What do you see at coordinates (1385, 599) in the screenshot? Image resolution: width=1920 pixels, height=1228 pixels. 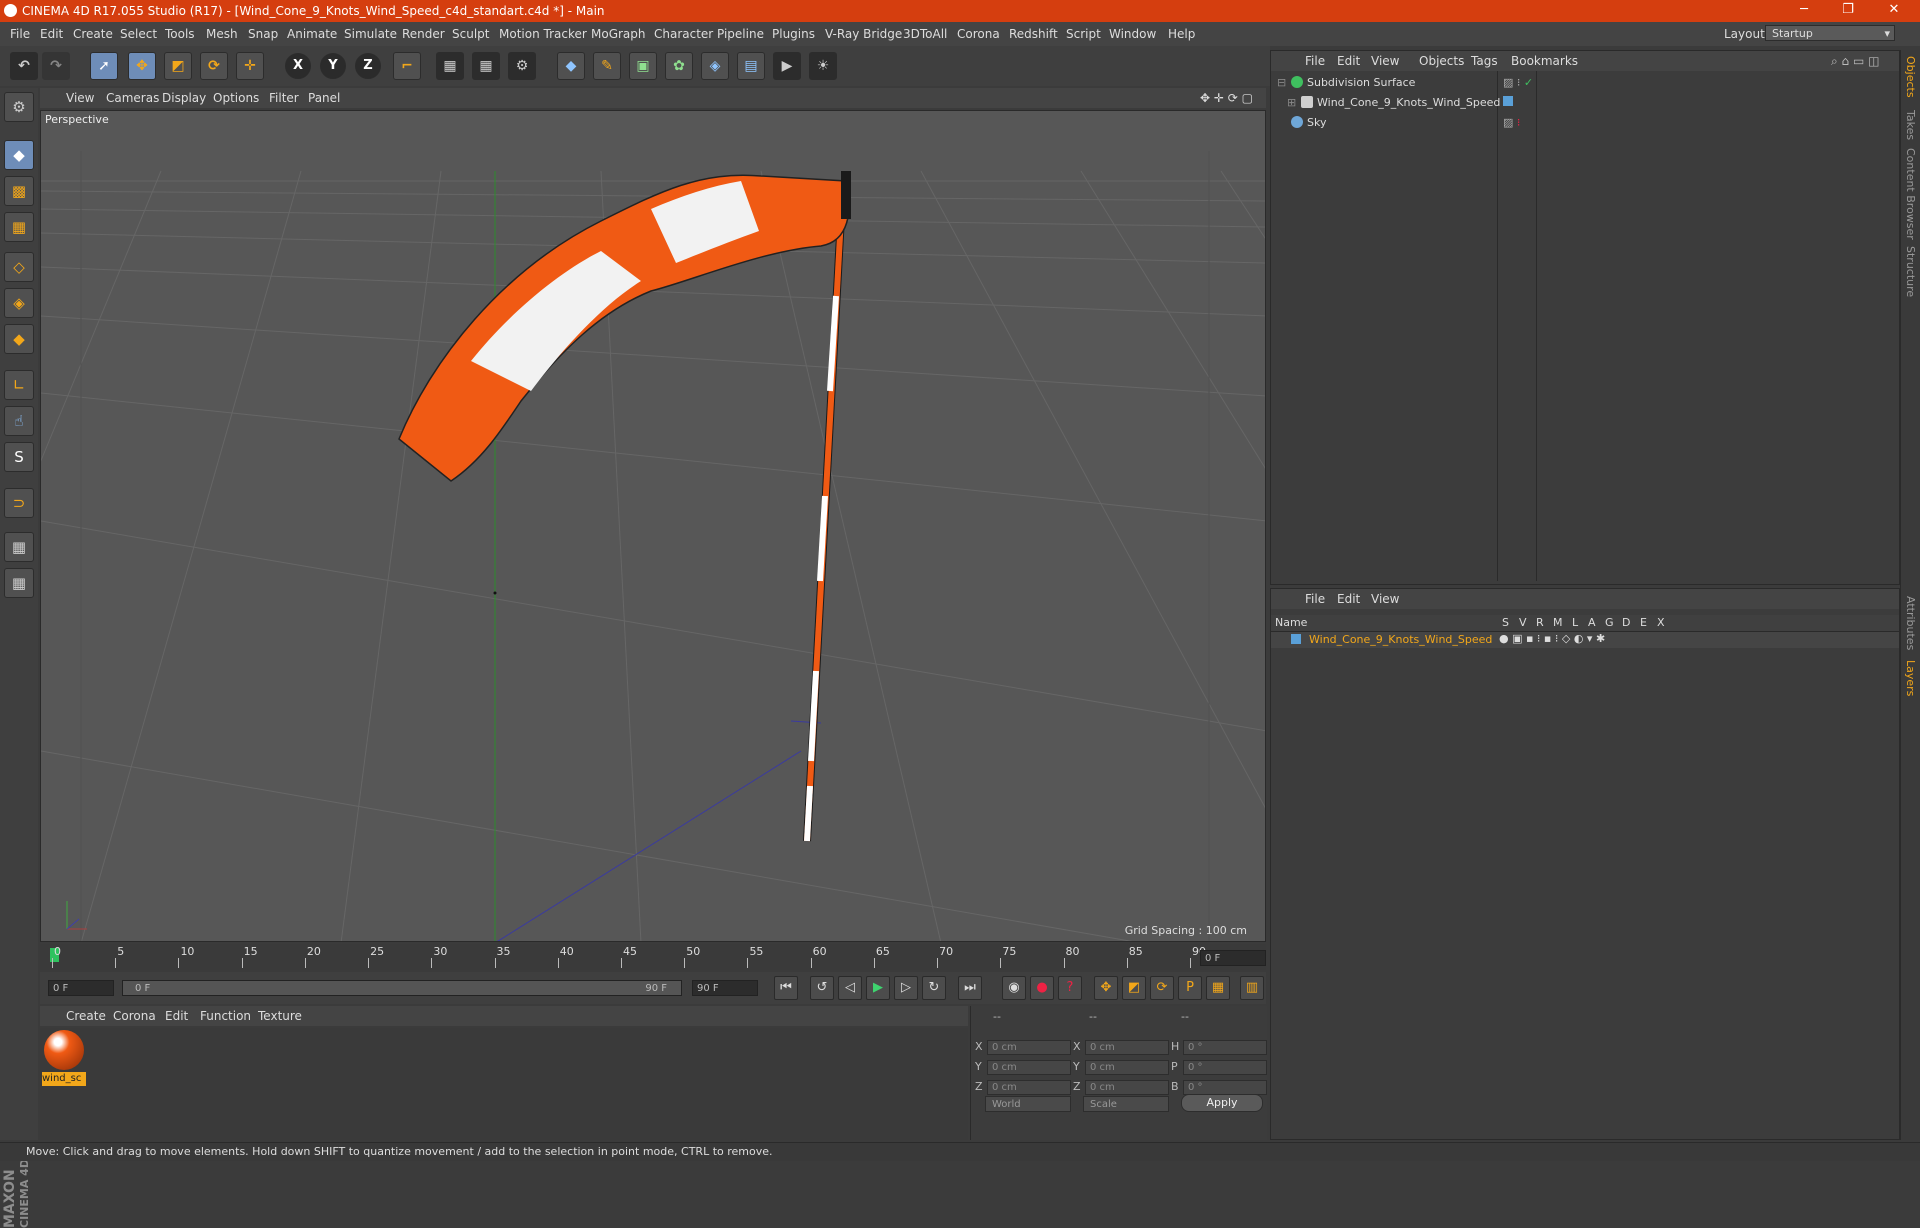 I see `lm-menu-view: View` at bounding box center [1385, 599].